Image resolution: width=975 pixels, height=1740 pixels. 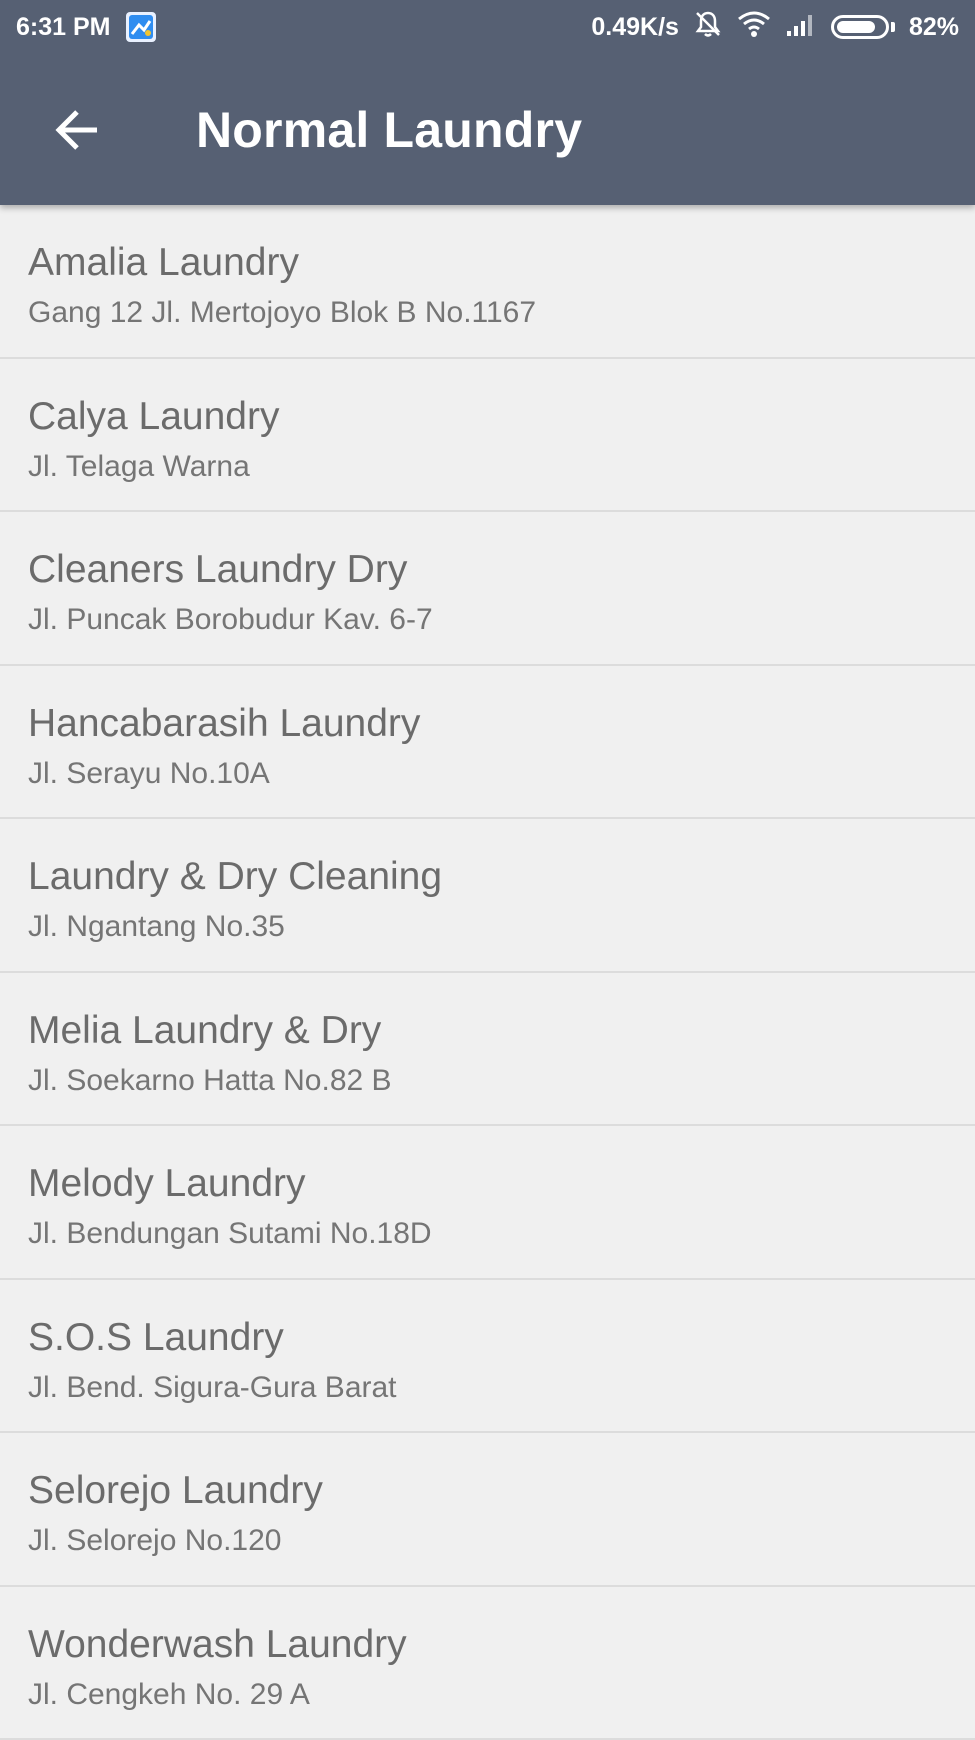 What do you see at coordinates (775, 27) in the screenshot?
I see `status-right: 0.49K/s` at bounding box center [775, 27].